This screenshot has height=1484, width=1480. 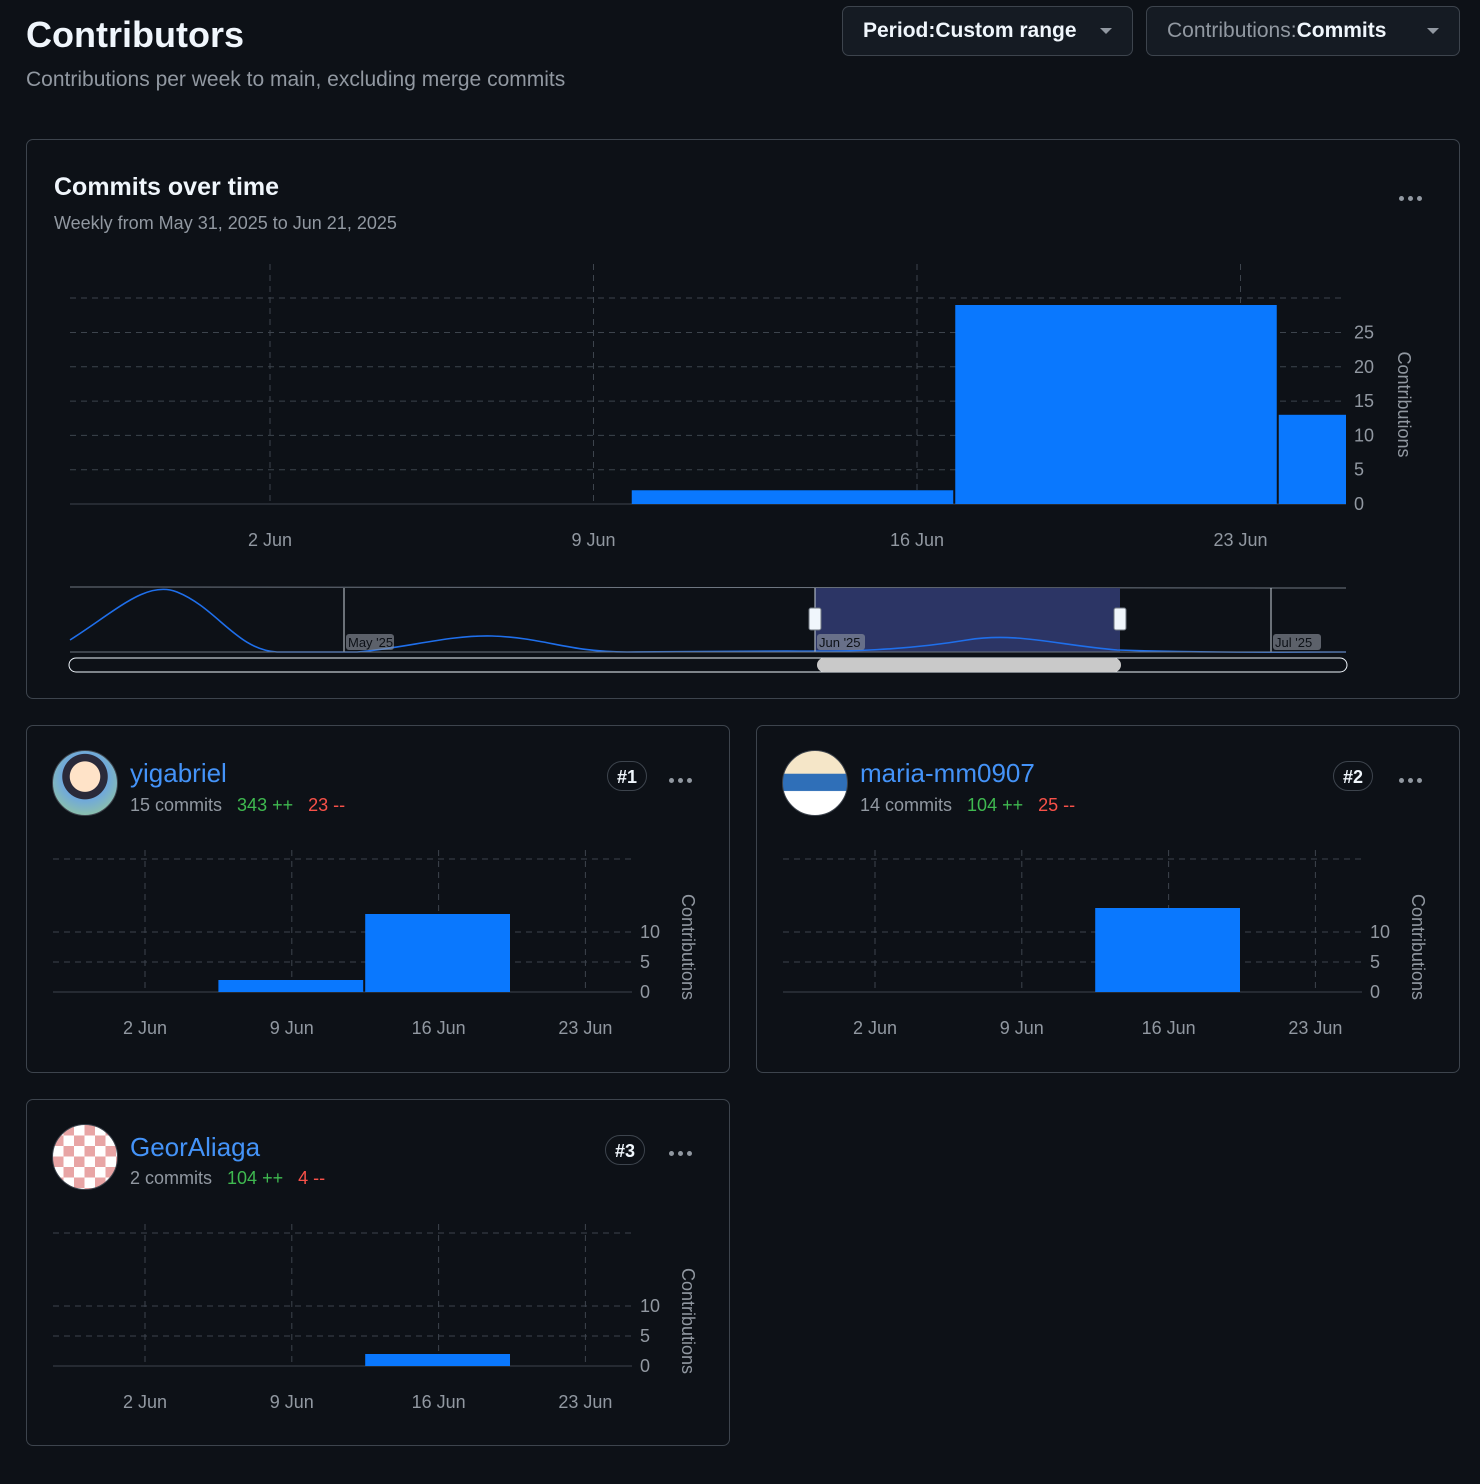 What do you see at coordinates (969, 665) in the screenshot?
I see `scrollbar-thumb` at bounding box center [969, 665].